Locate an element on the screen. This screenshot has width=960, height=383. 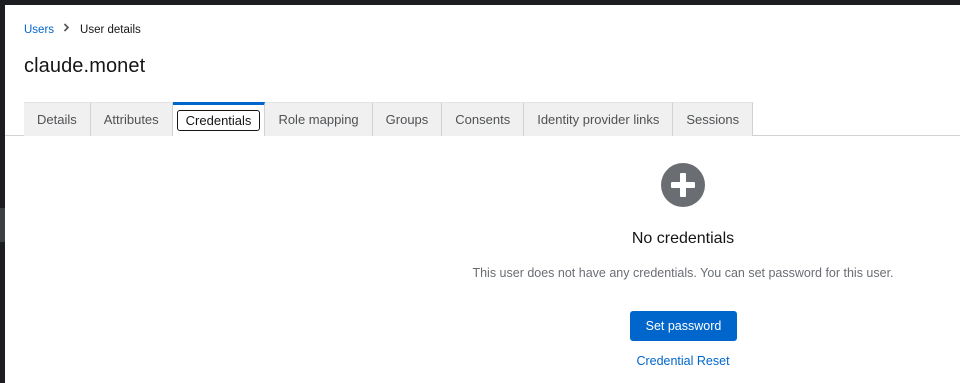
tab-consents: Consents is located at coordinates (483, 119).